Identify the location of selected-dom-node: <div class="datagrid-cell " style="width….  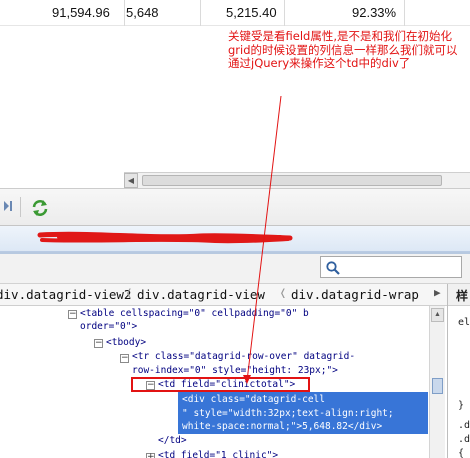
(303, 413).